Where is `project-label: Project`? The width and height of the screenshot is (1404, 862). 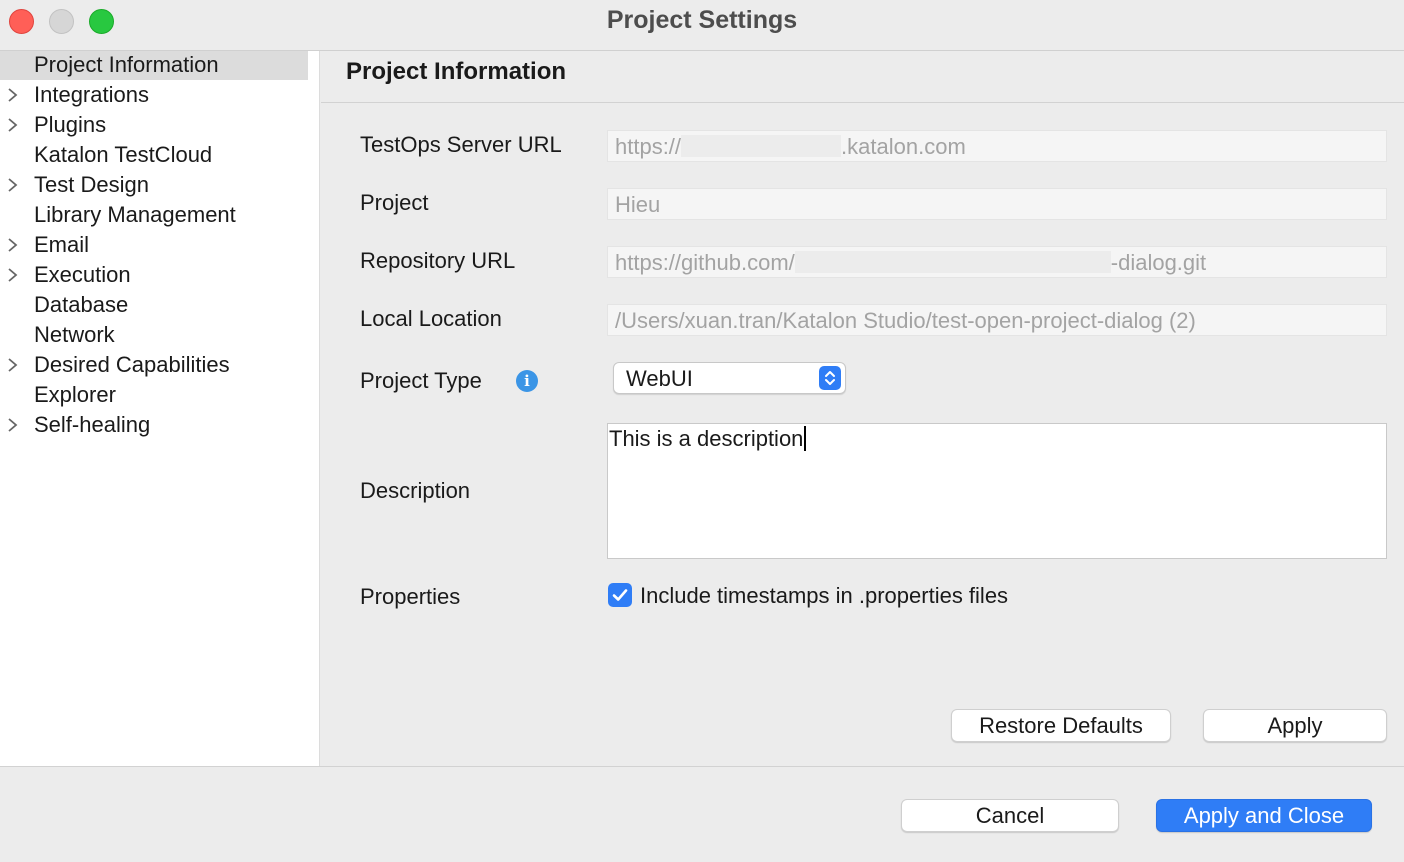 project-label: Project is located at coordinates (394, 202).